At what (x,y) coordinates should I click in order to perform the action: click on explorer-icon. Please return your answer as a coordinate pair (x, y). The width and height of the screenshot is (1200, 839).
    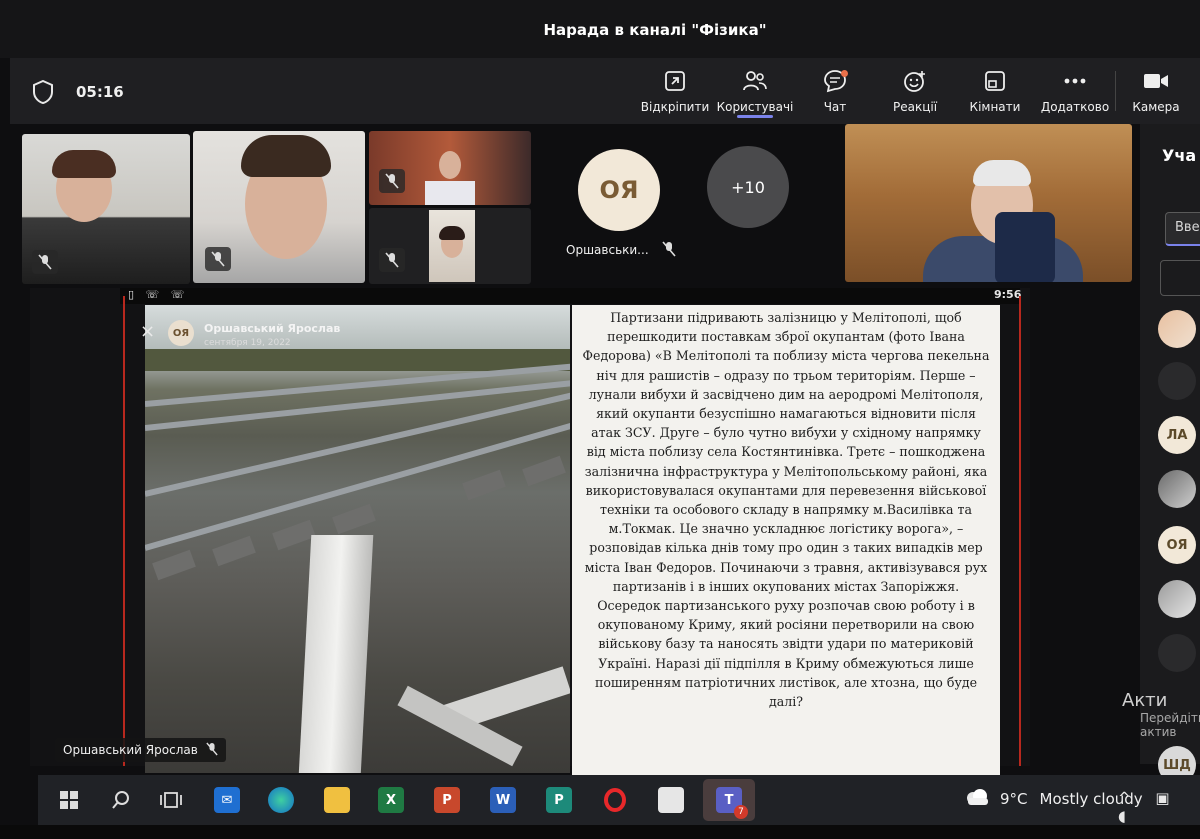
    Looking at the image, I should click on (337, 800).